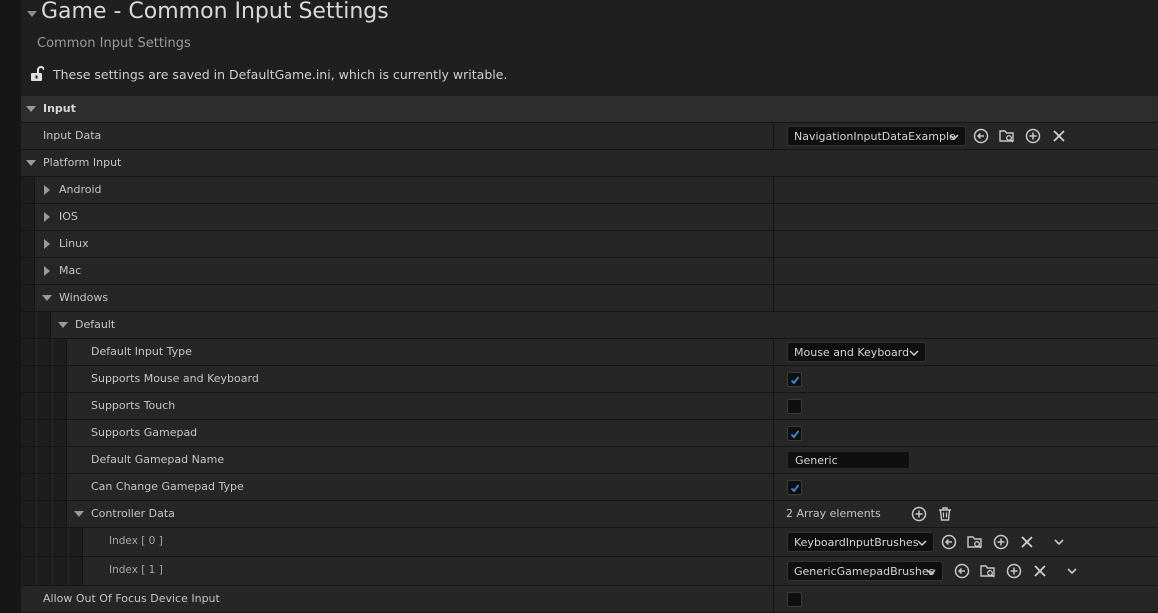 The image size is (1158, 613). Describe the element at coordinates (141, 351) in the screenshot. I see `property-label: Default Input Type` at that location.